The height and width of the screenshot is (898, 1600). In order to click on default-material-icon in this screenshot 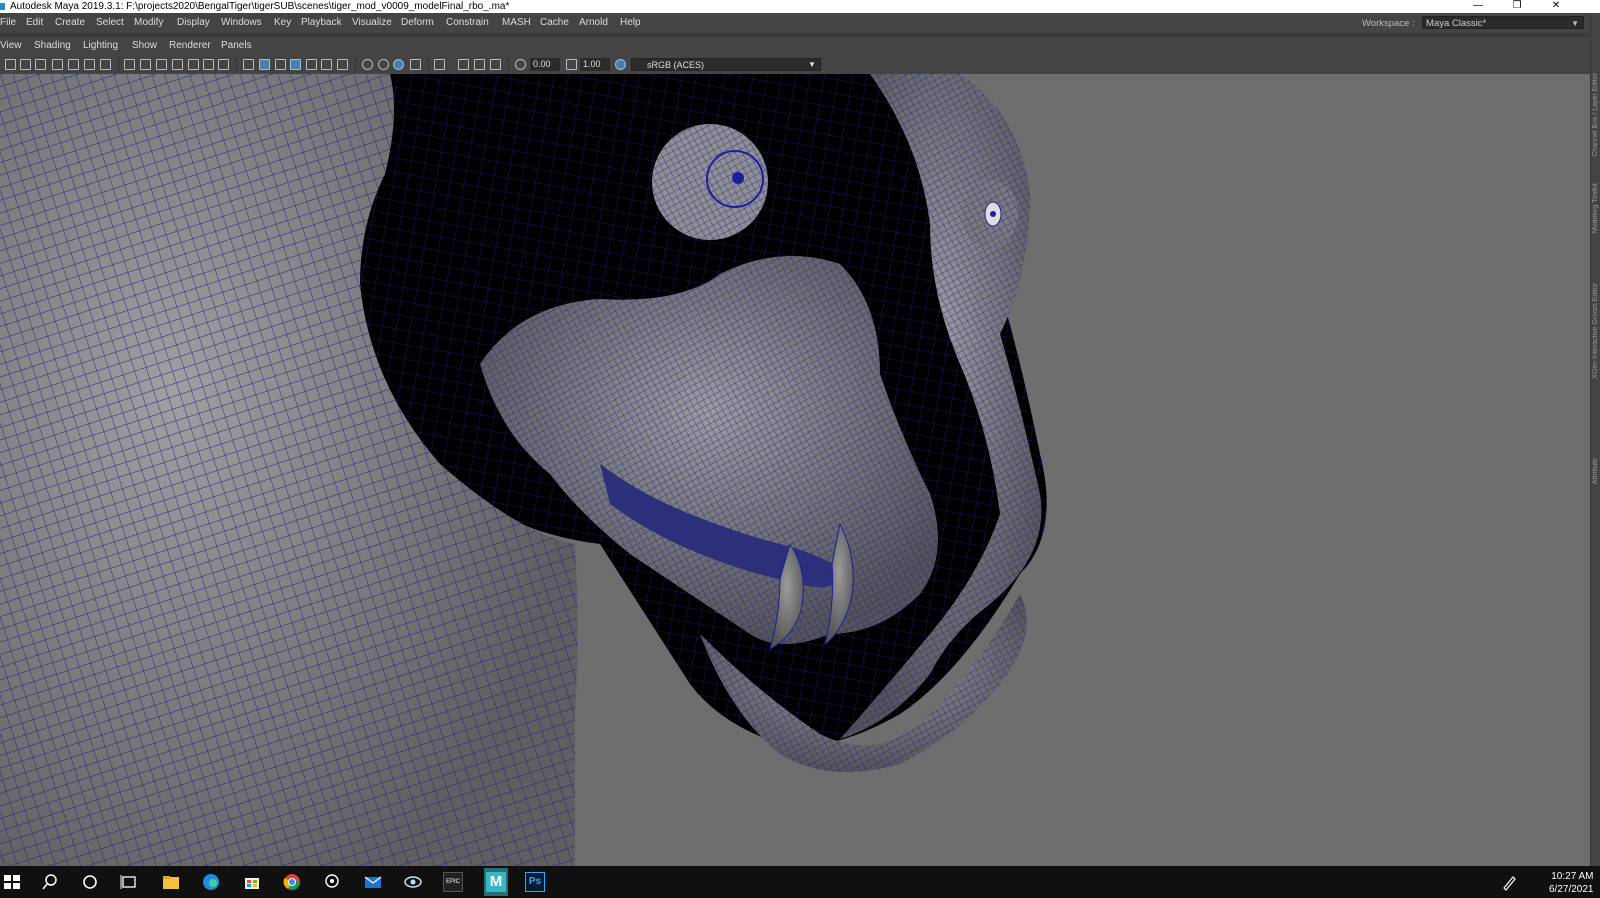, I will do `click(280, 64)`.